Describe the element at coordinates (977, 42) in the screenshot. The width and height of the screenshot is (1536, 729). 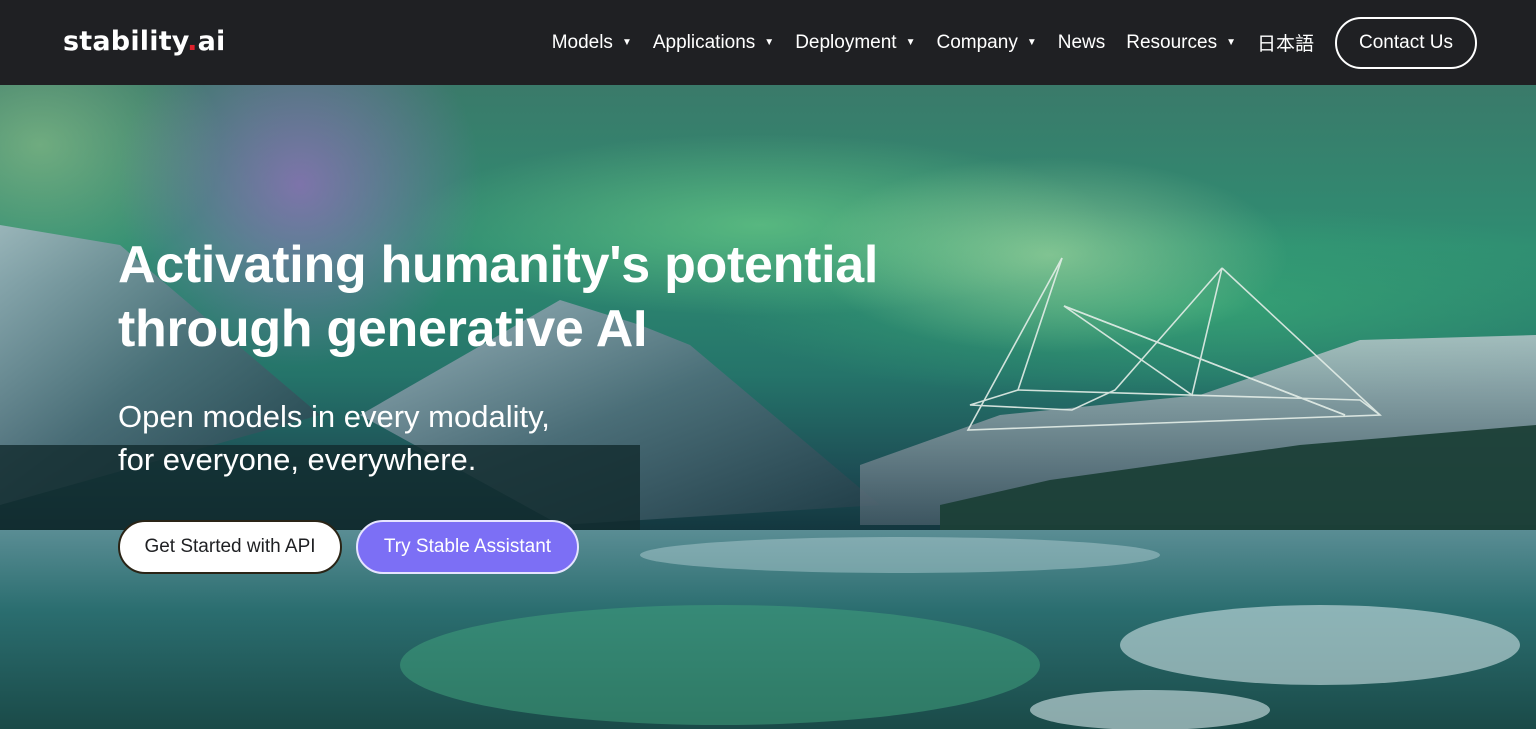
I see `nav-label: Company` at that location.